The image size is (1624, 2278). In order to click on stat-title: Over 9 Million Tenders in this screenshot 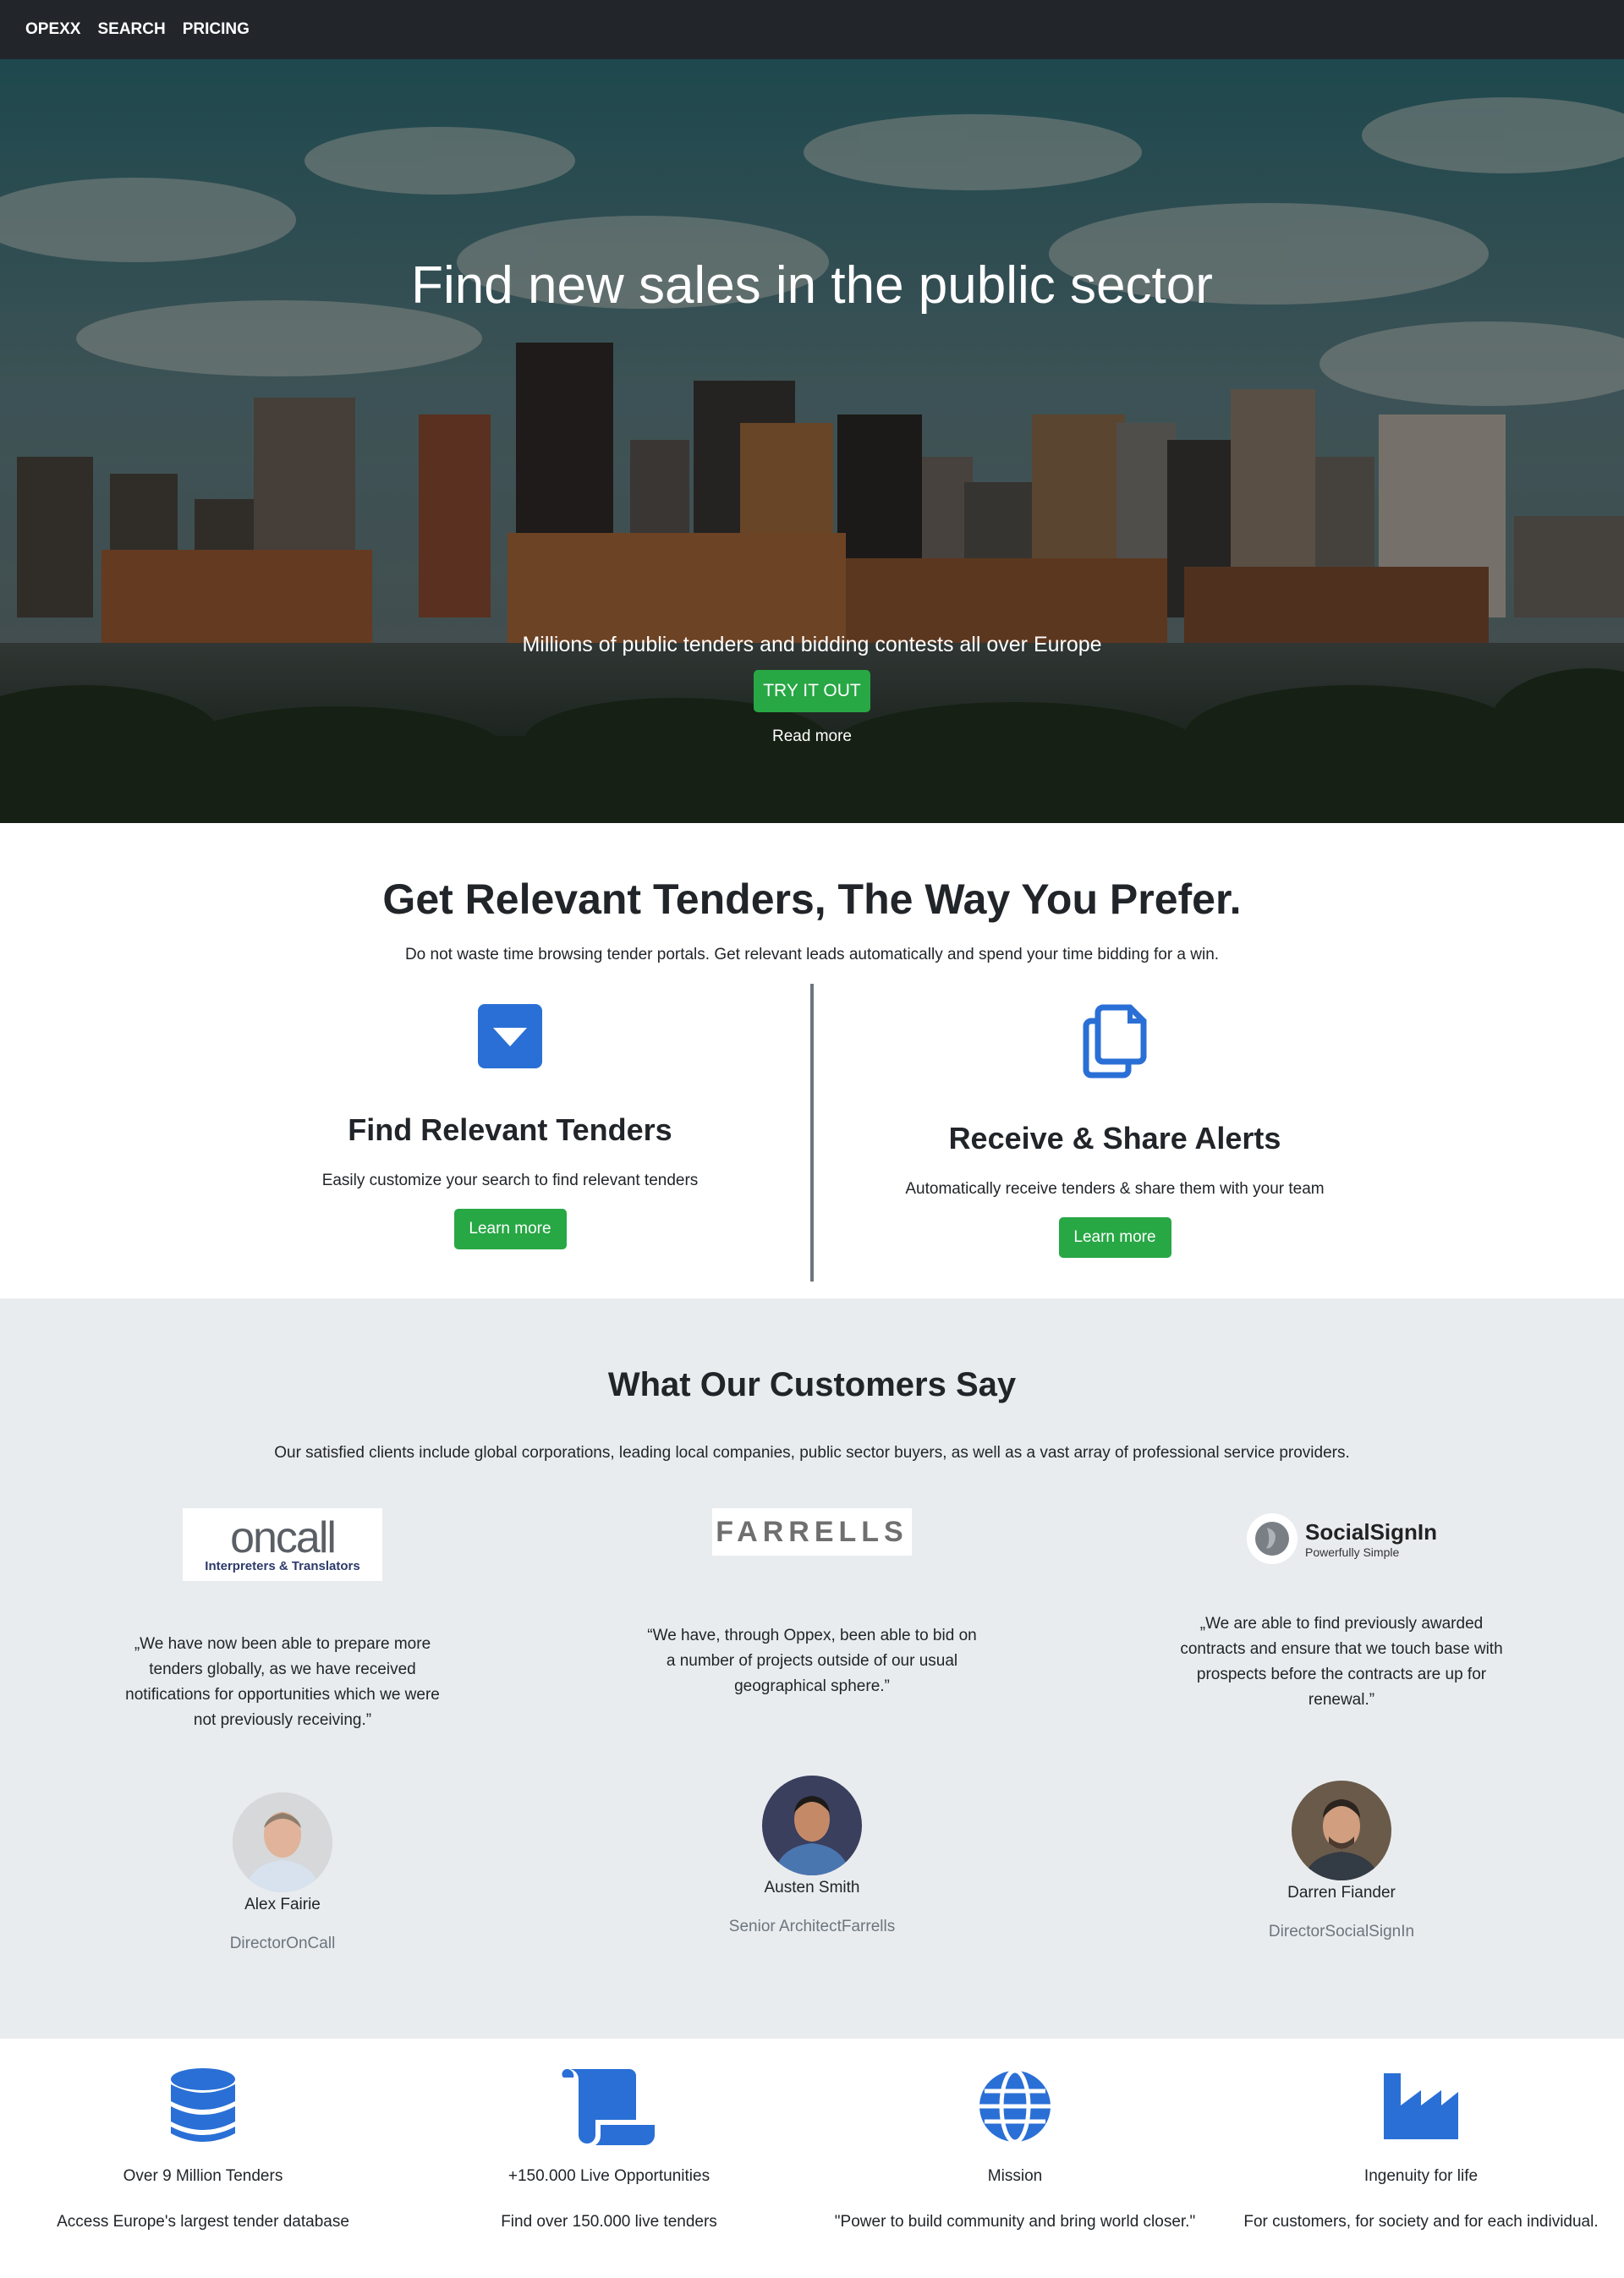, I will do `click(203, 2176)`.